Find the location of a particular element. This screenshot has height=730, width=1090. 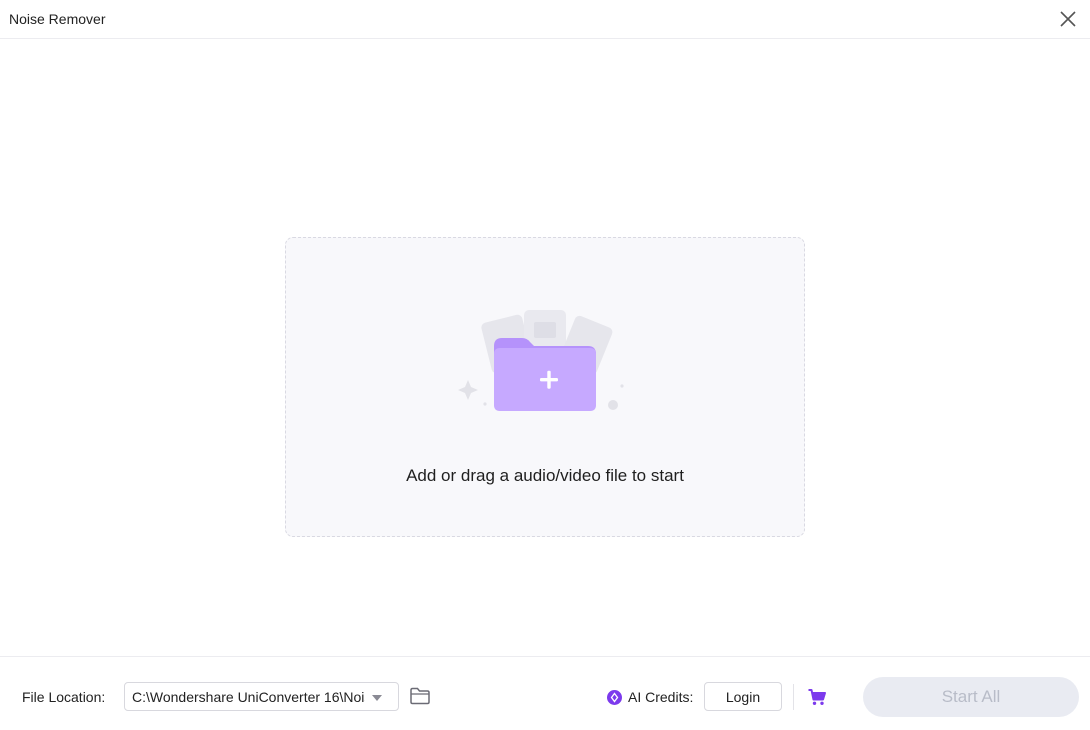

cart-icon is located at coordinates (817, 697).